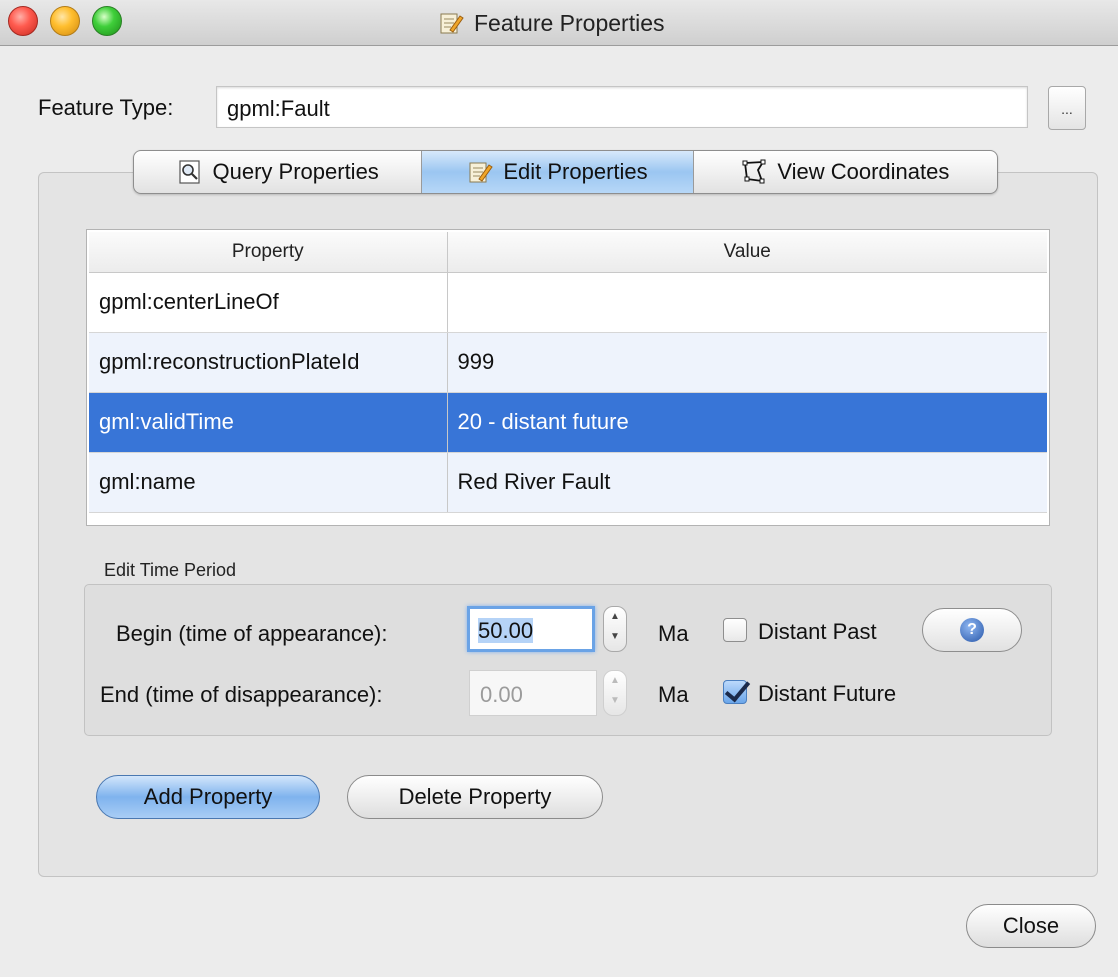  I want to click on property-cell: gml:validTime, so click(268, 422).